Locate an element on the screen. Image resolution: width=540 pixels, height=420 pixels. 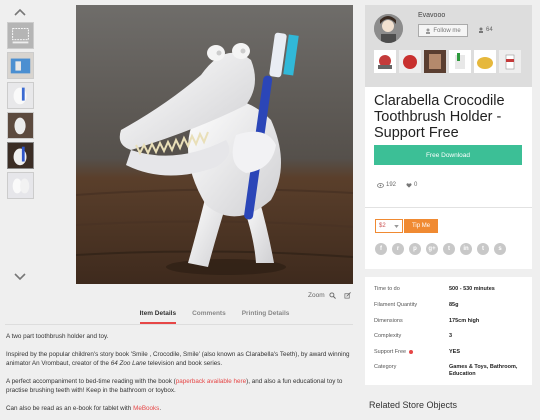
mebooks-link: MeBooks is located at coordinates (146, 408).